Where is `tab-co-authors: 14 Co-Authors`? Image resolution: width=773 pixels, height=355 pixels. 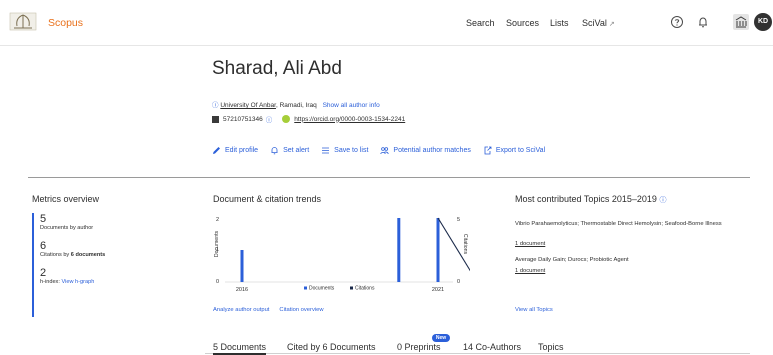
tab-co-authors: 14 Co-Authors is located at coordinates (492, 347).